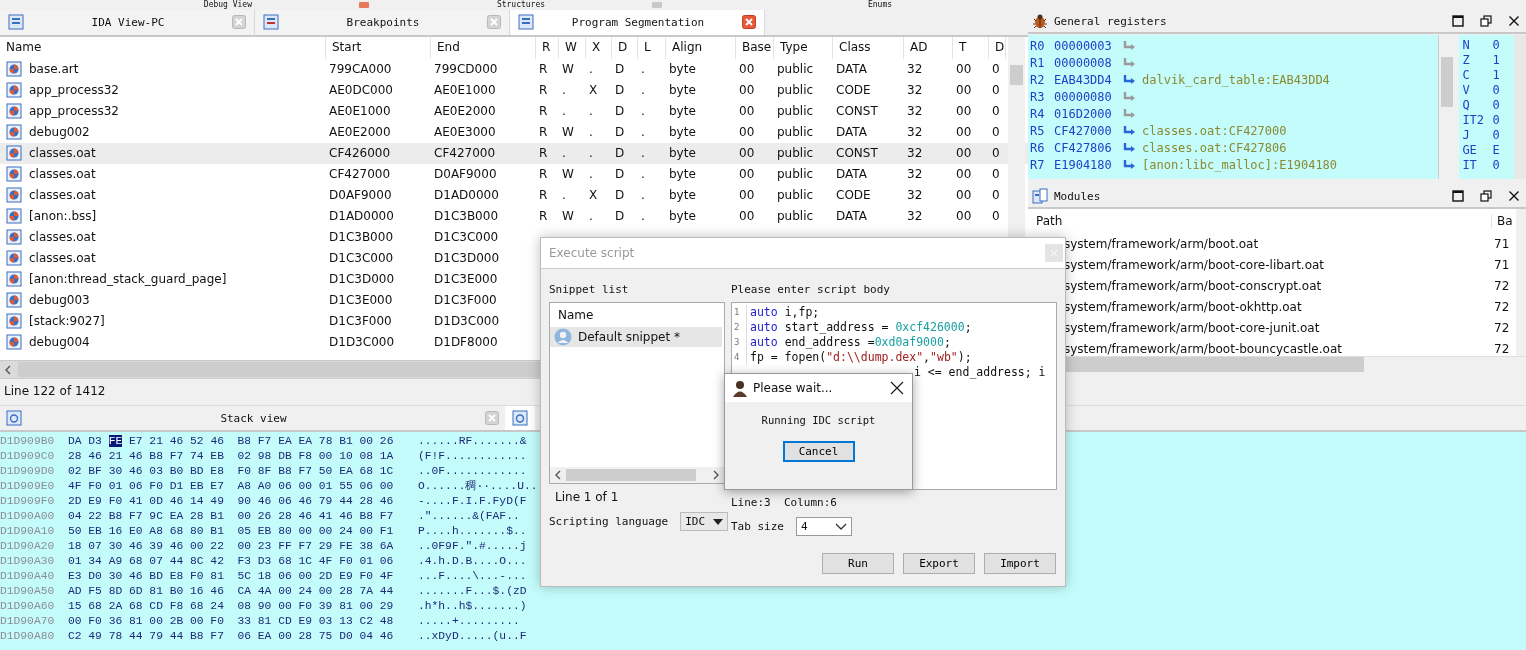 This screenshot has height=650, width=1526. I want to click on column-header: L, so click(652, 47).